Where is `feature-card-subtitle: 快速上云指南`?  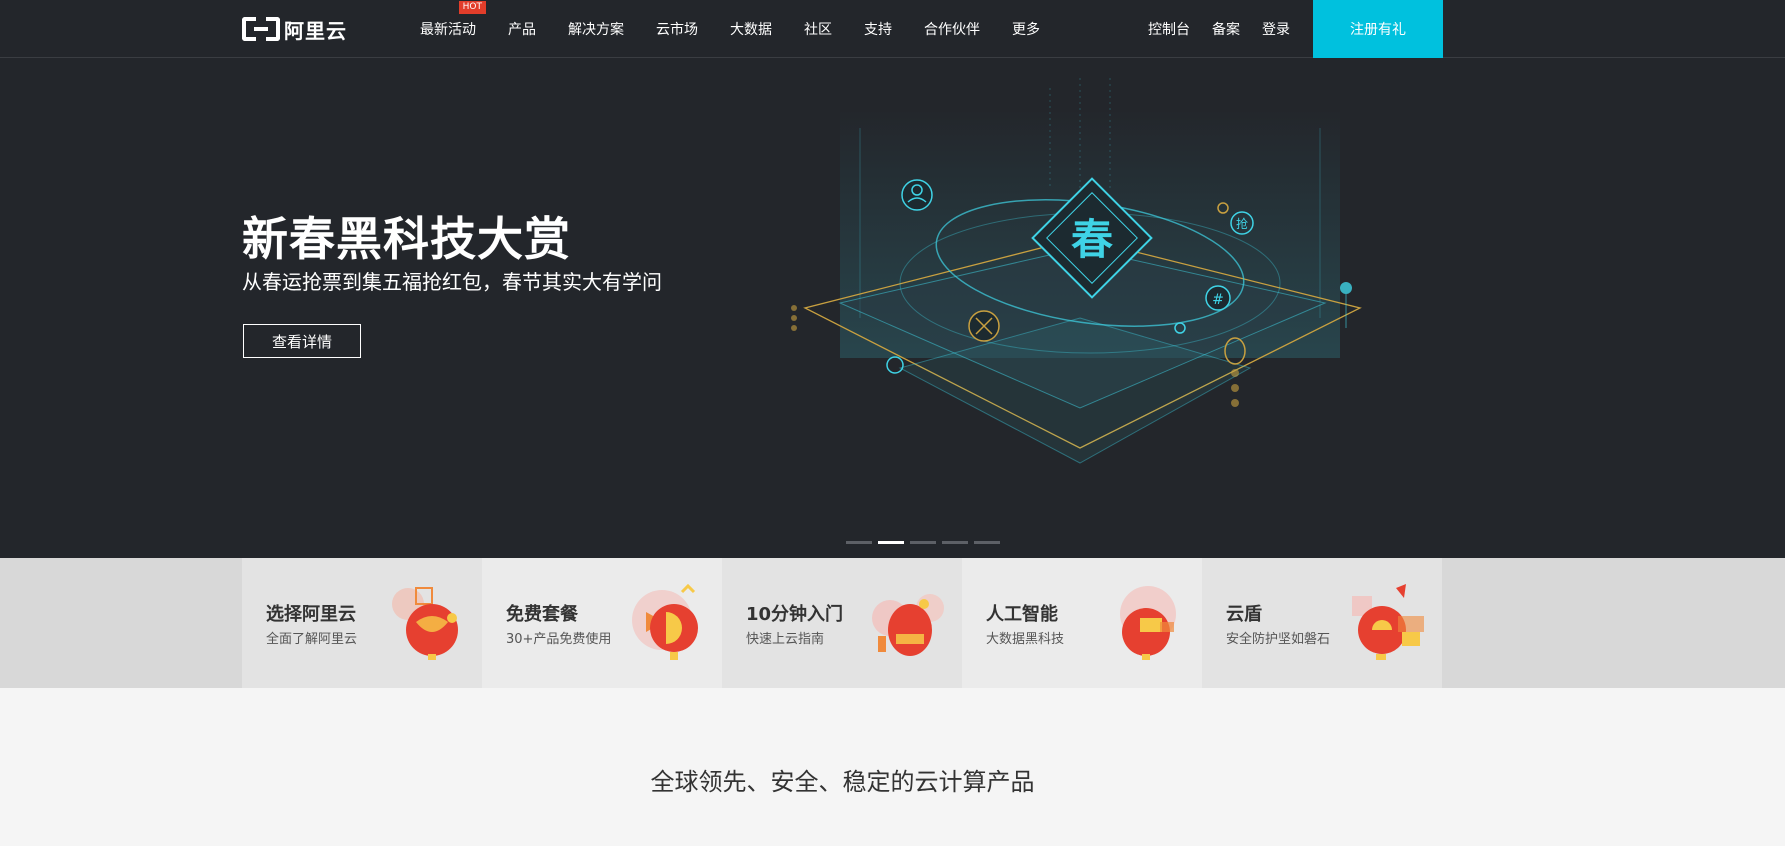 feature-card-subtitle: 快速上云指南 is located at coordinates (785, 639).